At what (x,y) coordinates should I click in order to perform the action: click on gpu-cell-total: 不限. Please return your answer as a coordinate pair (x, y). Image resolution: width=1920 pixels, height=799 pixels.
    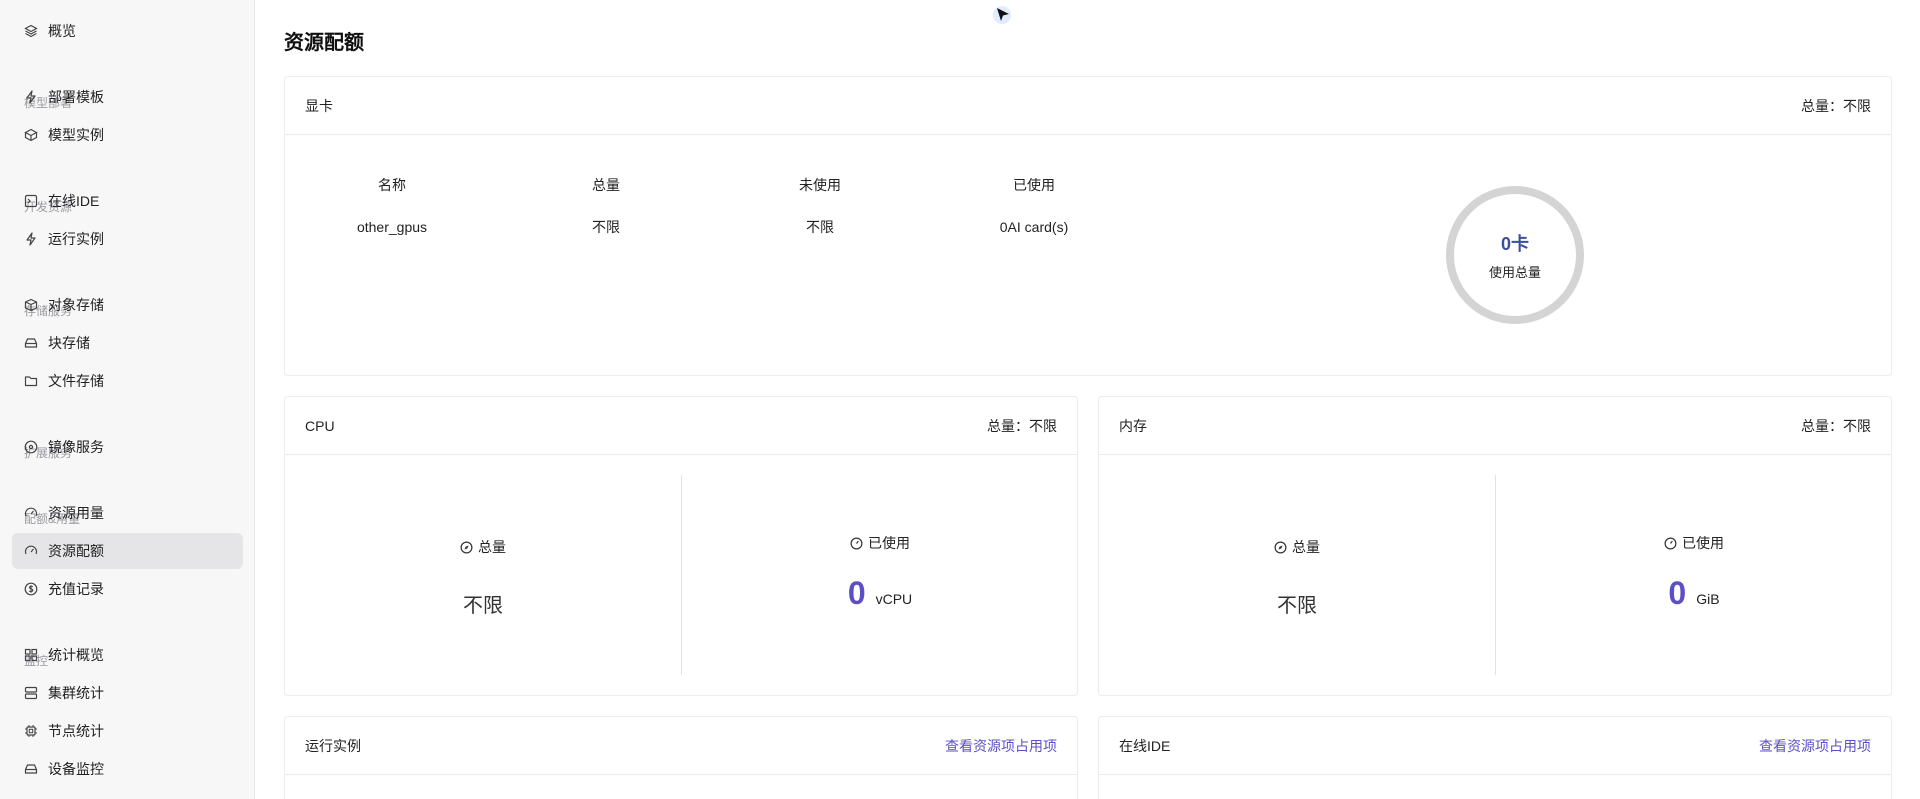
    Looking at the image, I should click on (606, 227).